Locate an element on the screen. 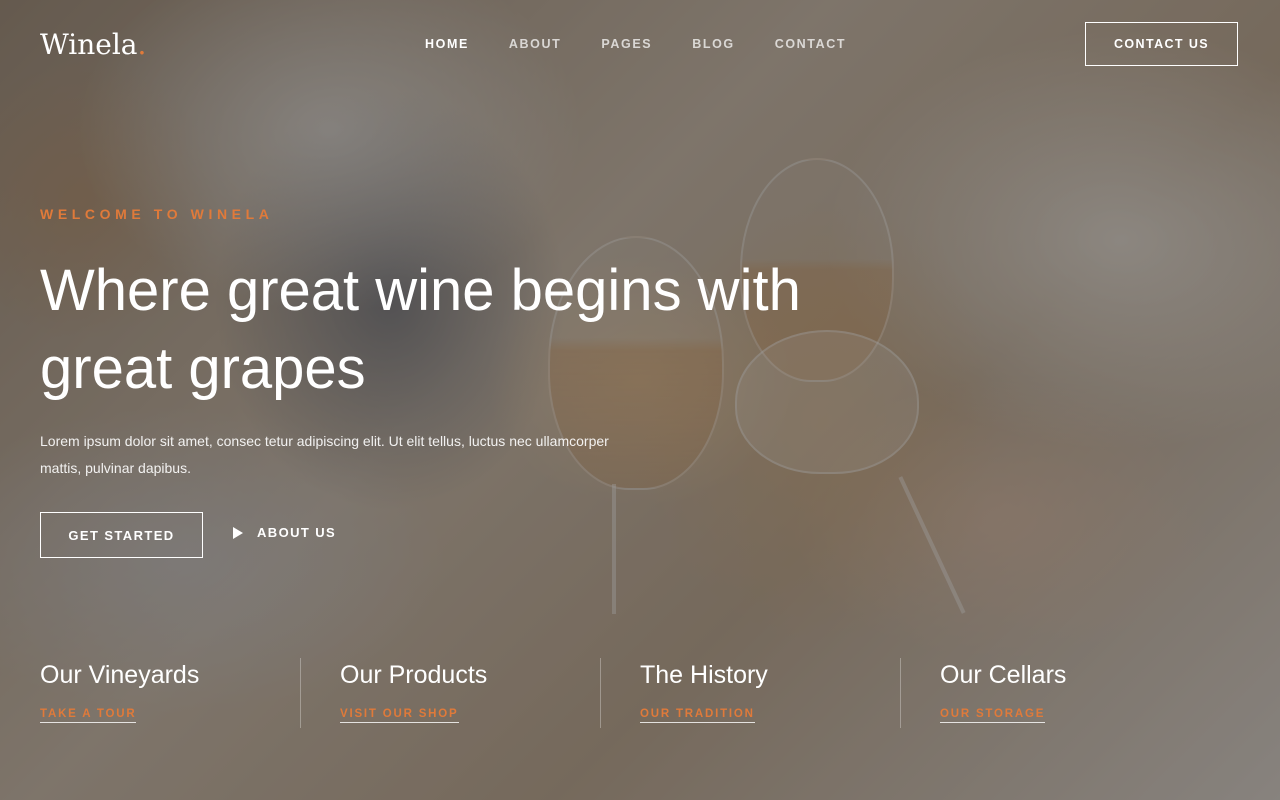 This screenshot has height=800, width=1280. nav-item-home: HOME is located at coordinates (447, 44).